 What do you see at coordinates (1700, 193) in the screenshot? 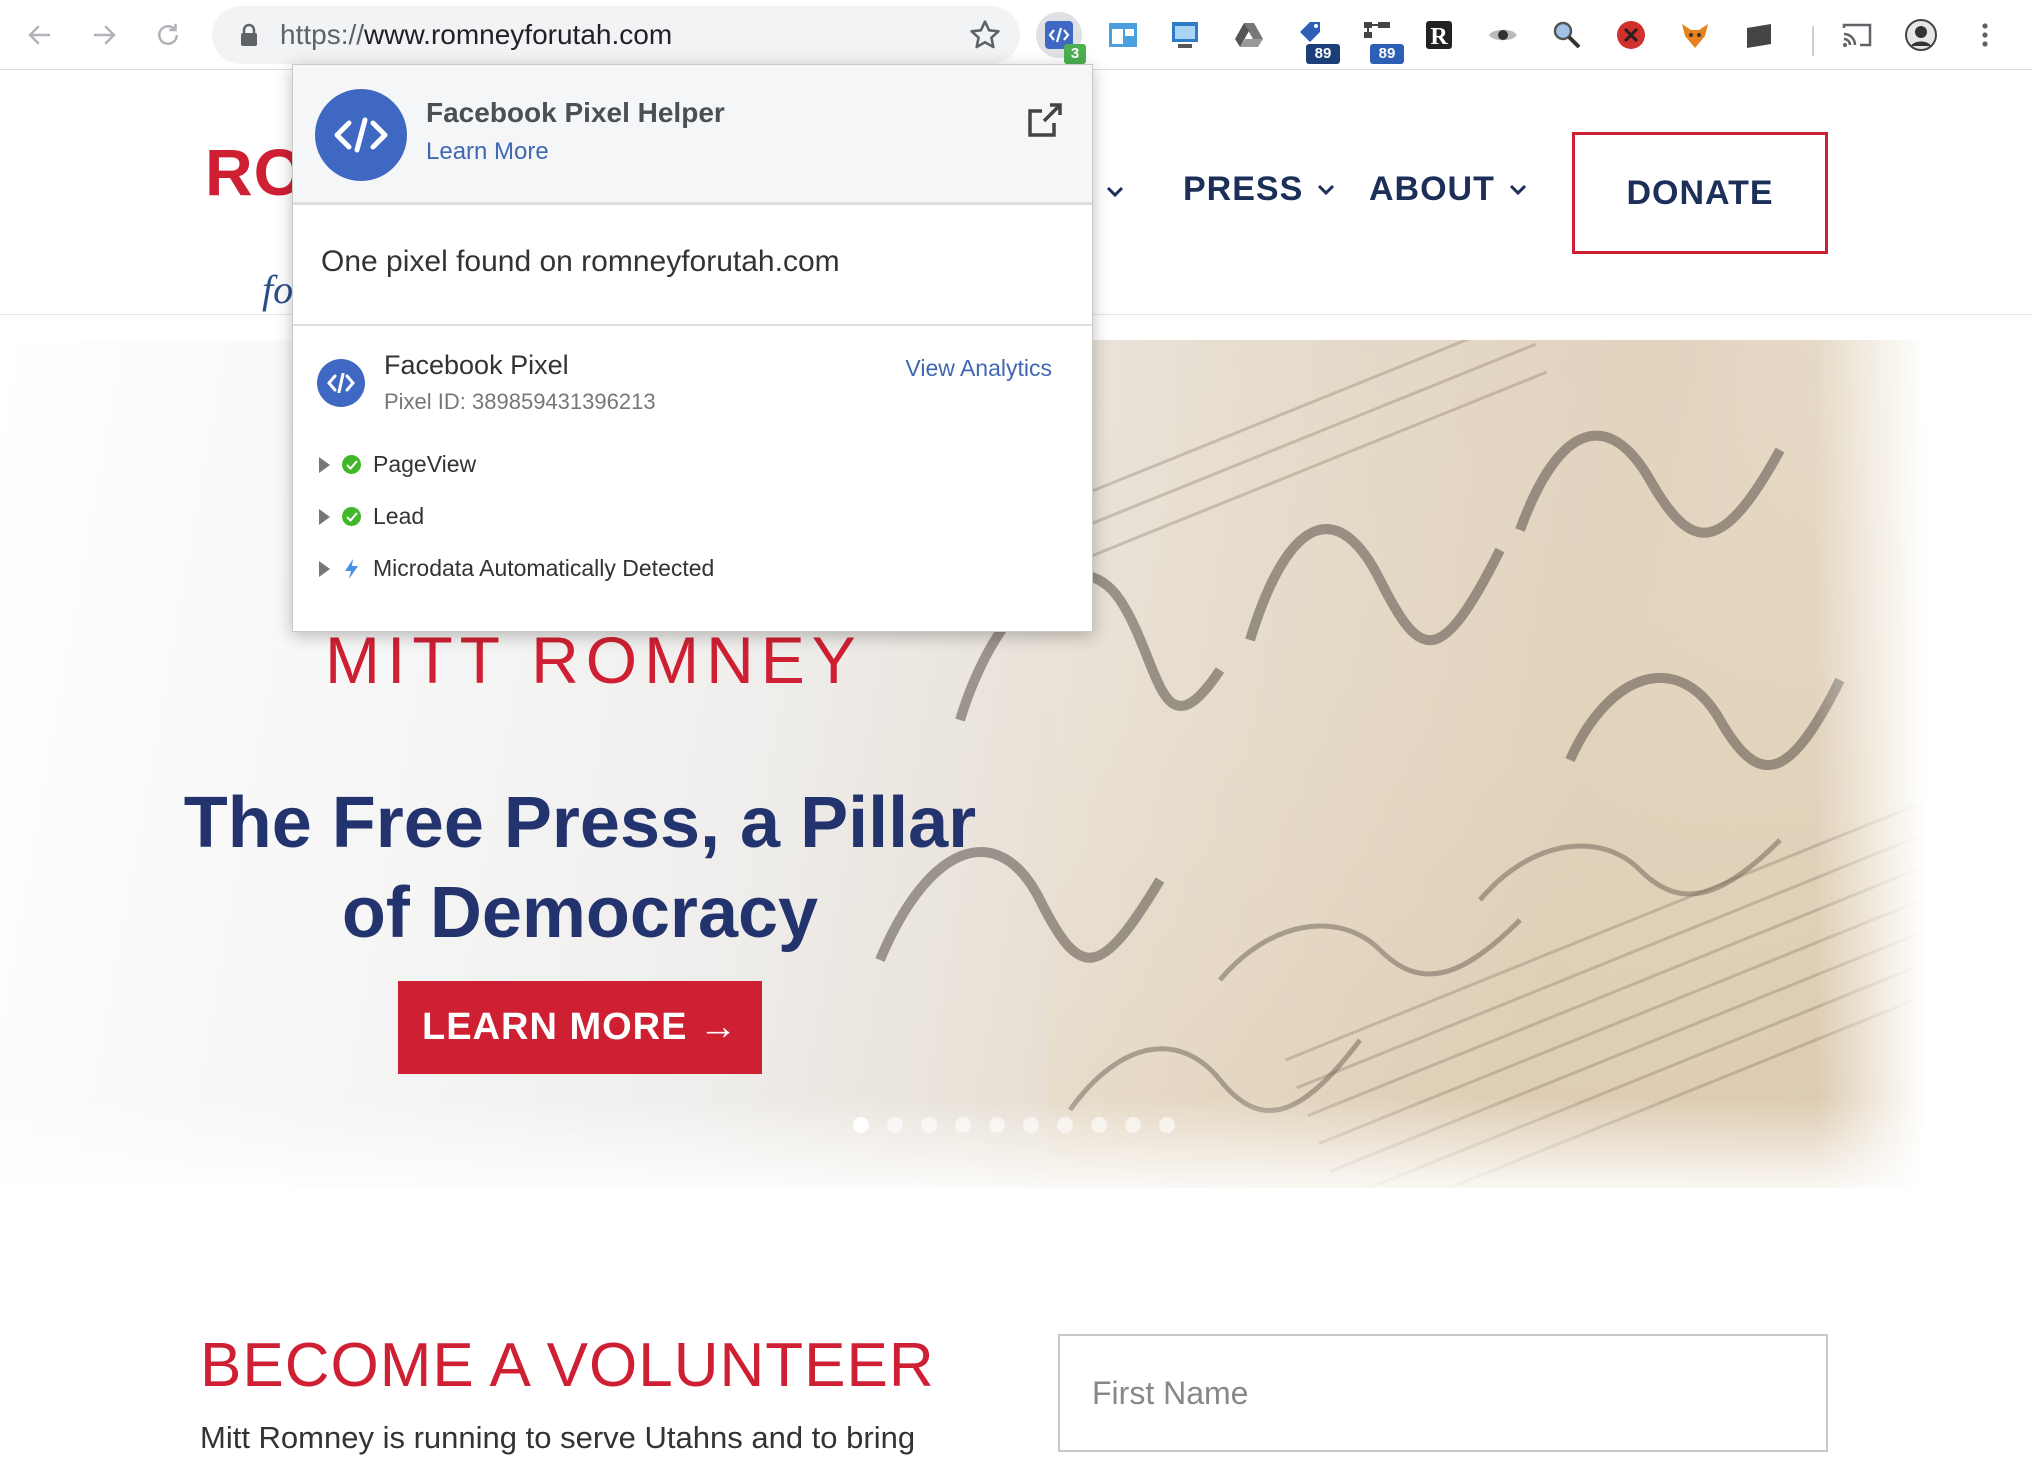
I see `donate-button: DONATE` at bounding box center [1700, 193].